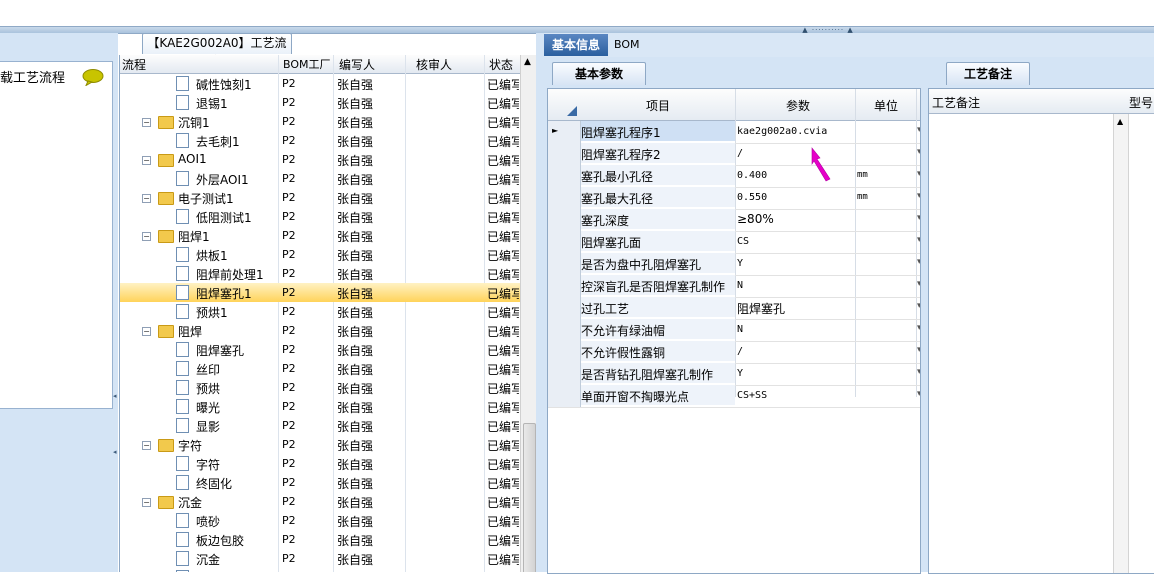 The height and width of the screenshot is (574, 1154). I want to click on col-header-value: 参数, so click(798, 105).